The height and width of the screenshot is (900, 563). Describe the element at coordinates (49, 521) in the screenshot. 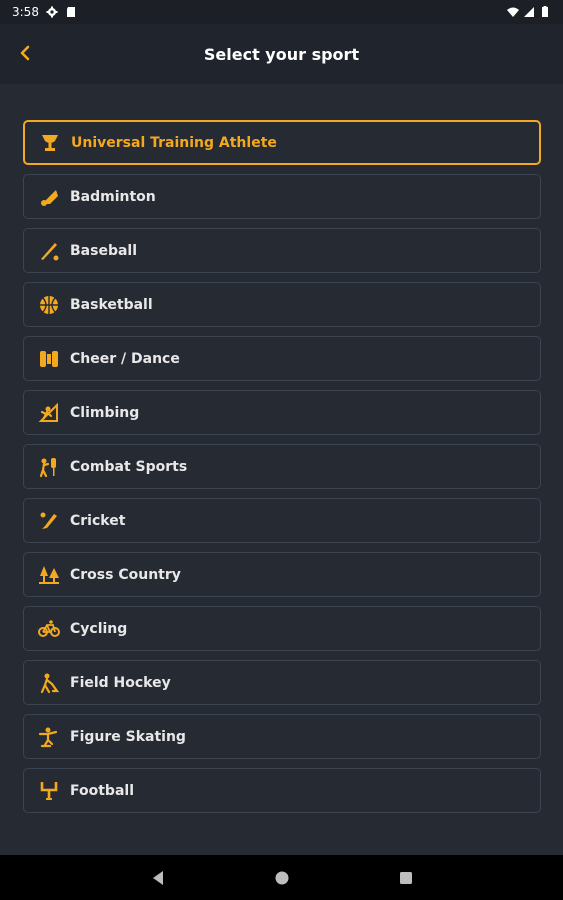

I see `cricket-bat-icon` at that location.